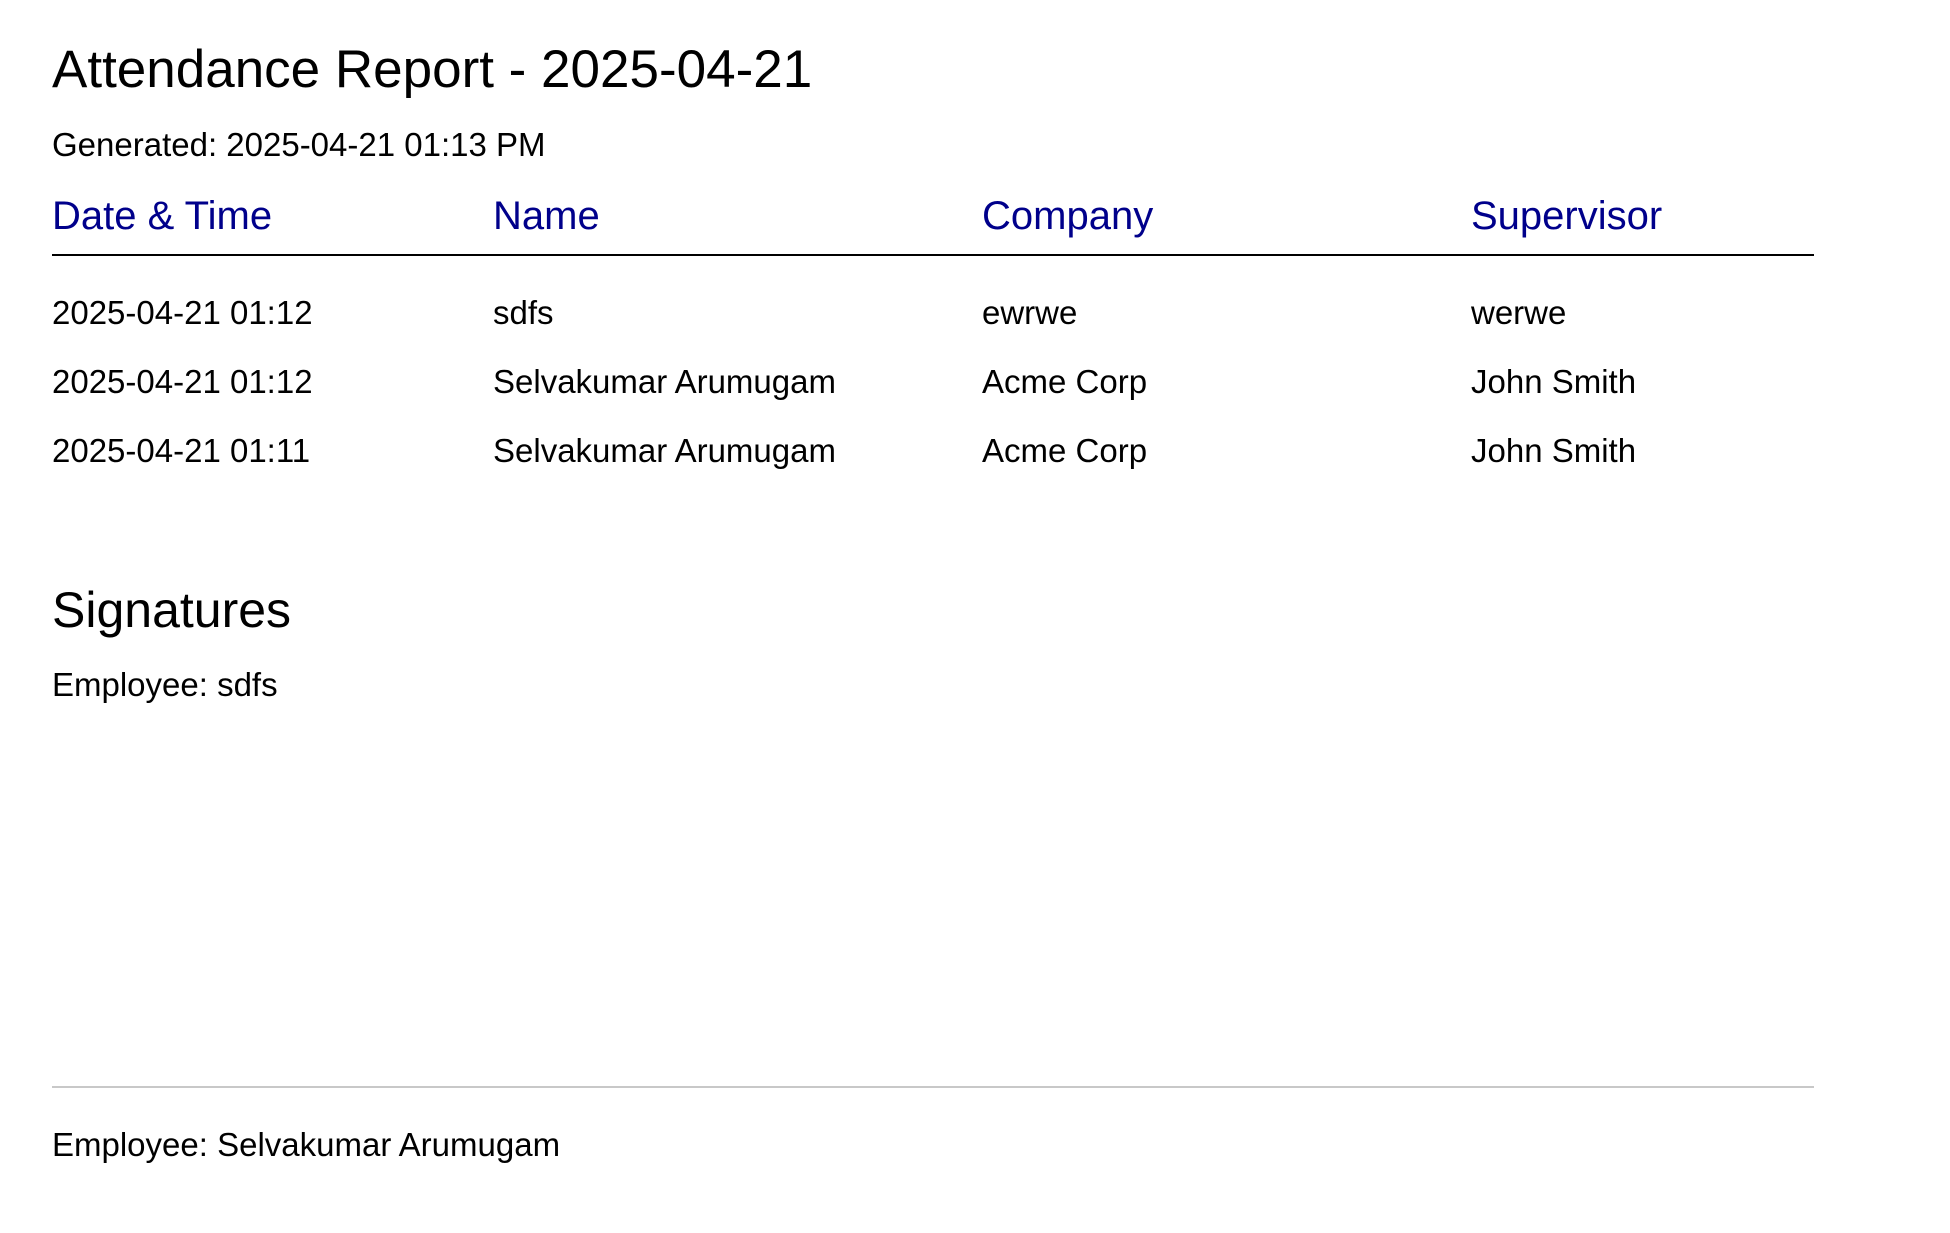 The width and height of the screenshot is (1950, 1233). I want to click on column-header-supervisor: Supervisor, so click(1642, 224).